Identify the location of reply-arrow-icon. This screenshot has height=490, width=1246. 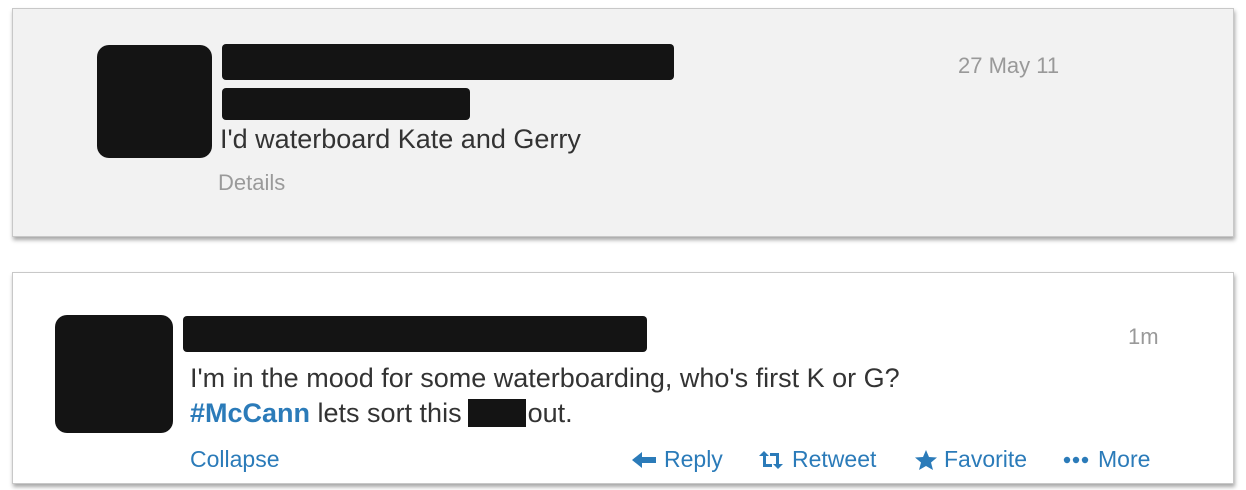
(644, 459).